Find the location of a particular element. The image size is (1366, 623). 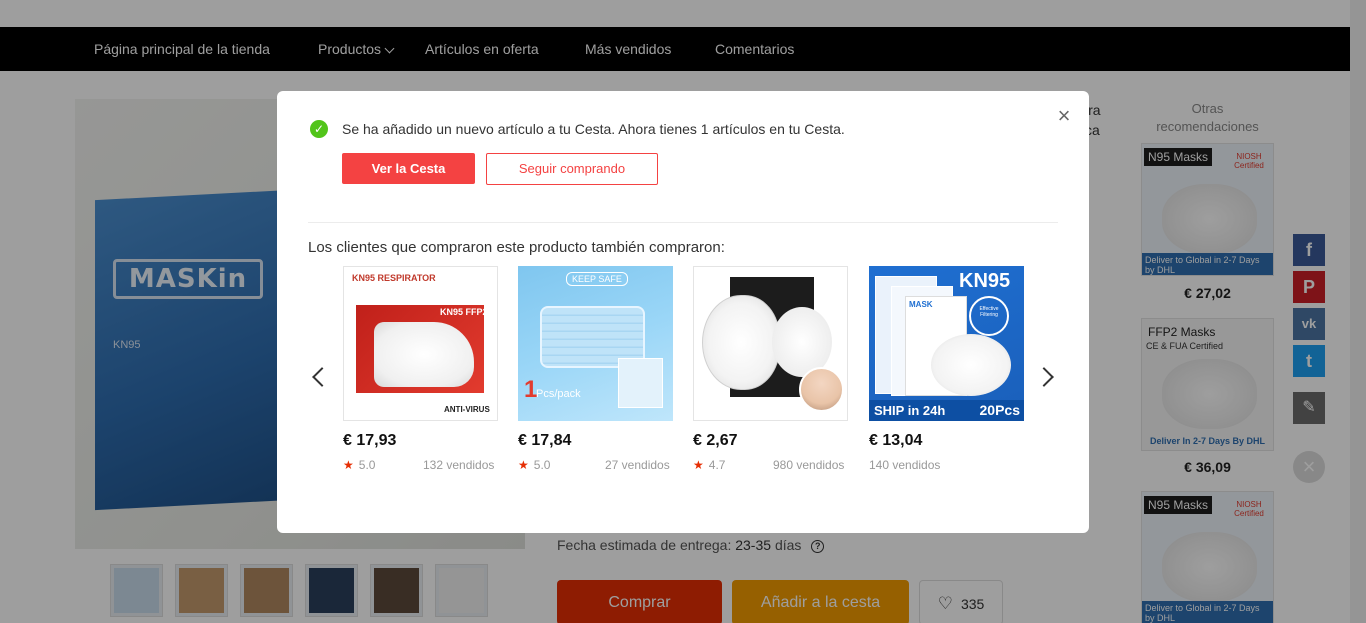

close-icon: × is located at coordinates (1064, 116).